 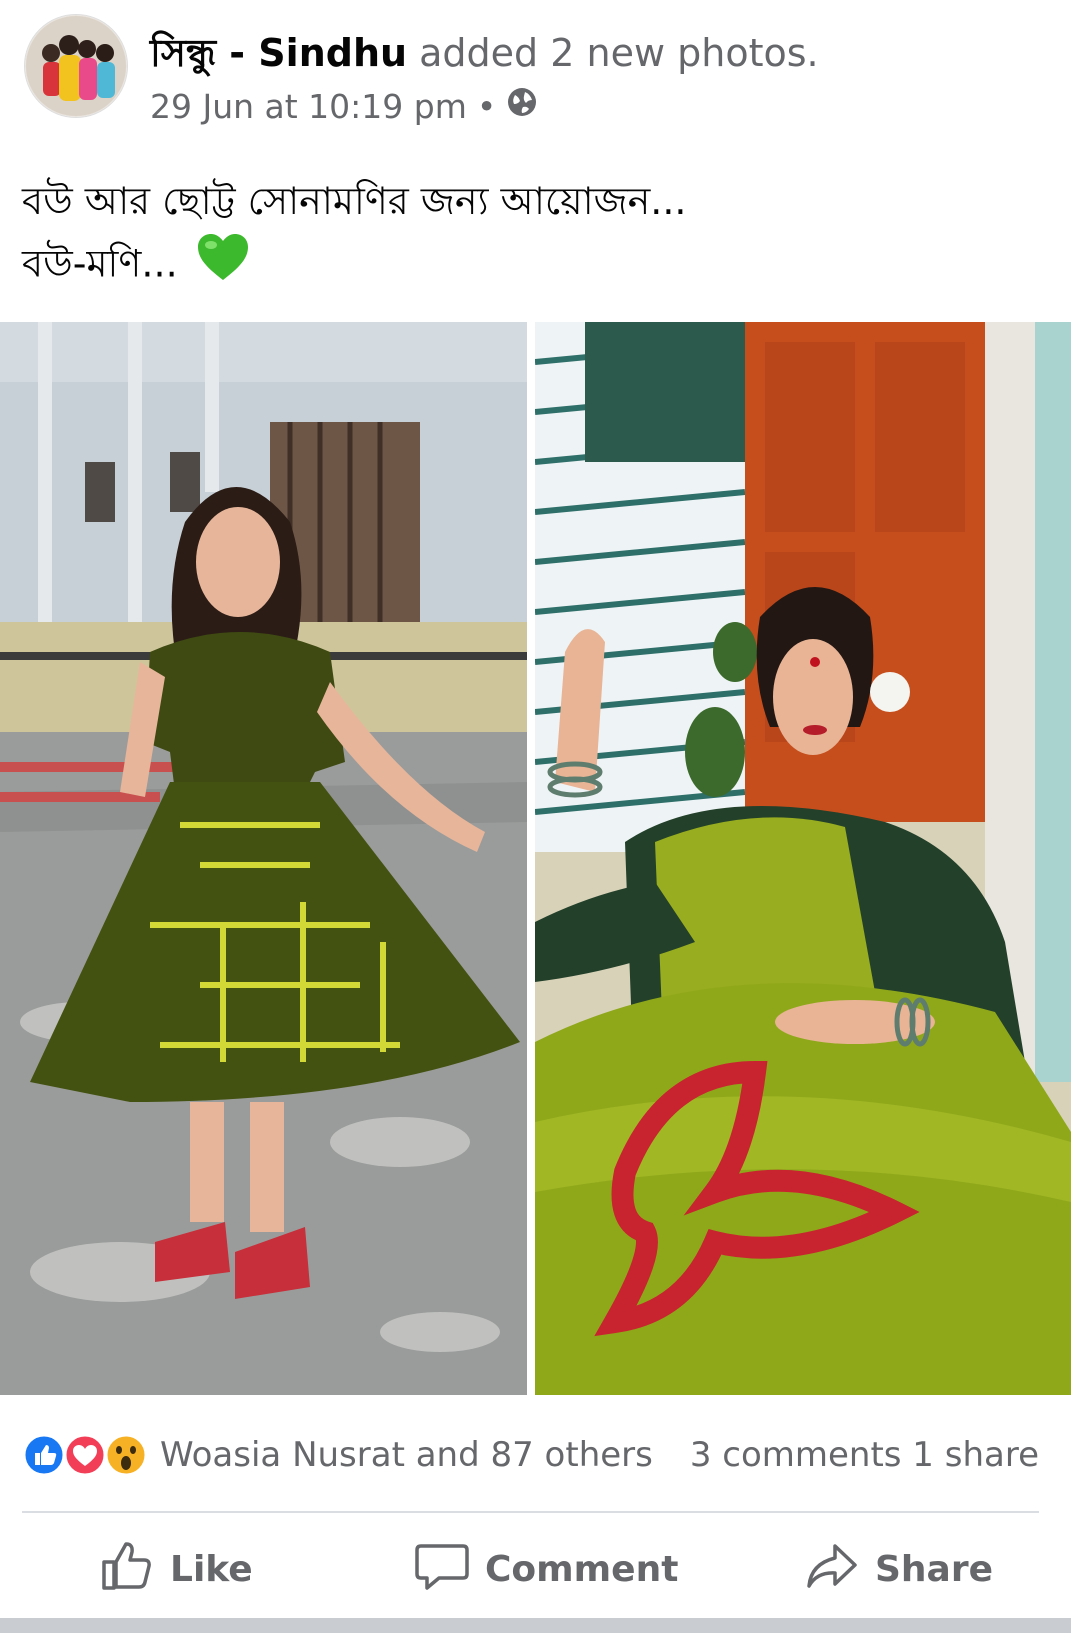 I want to click on like-label: Like, so click(x=211, y=1569).